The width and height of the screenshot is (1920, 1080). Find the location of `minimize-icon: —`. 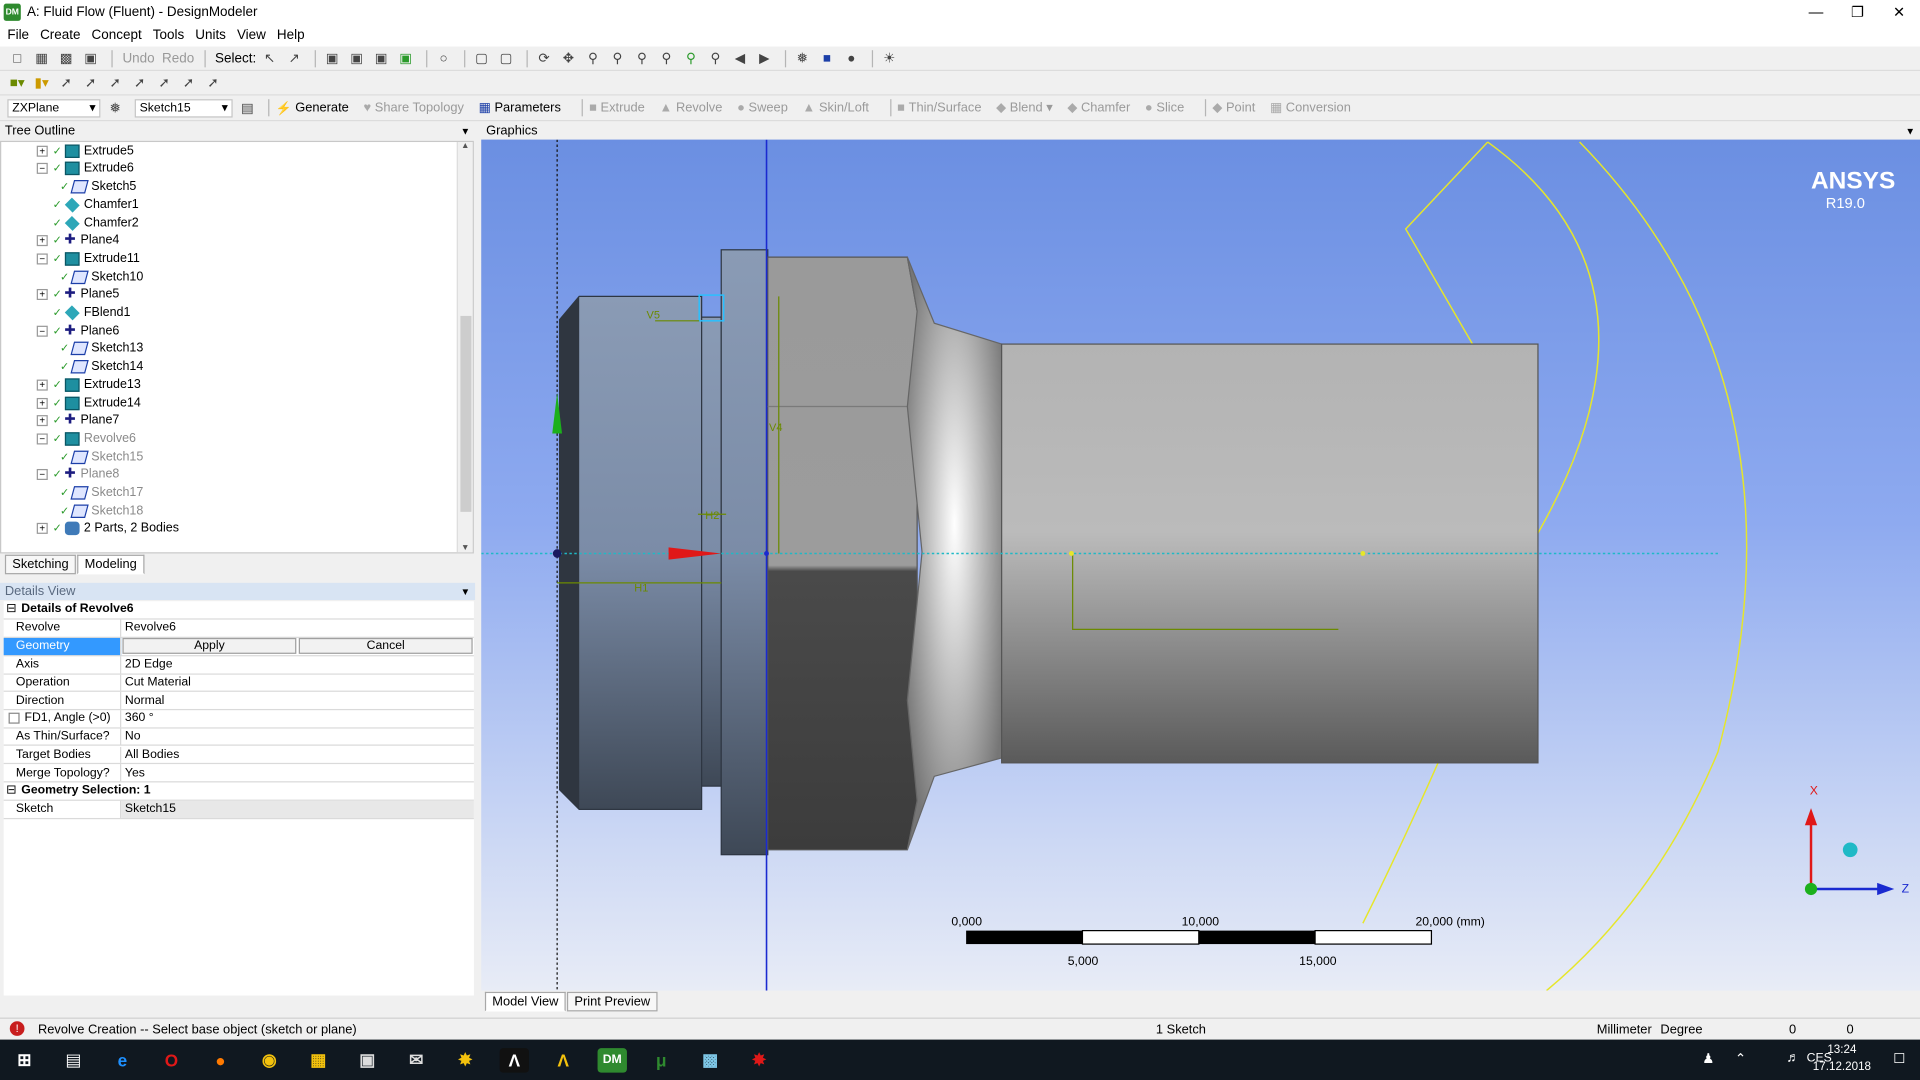

minimize-icon: — is located at coordinates (1816, 12).